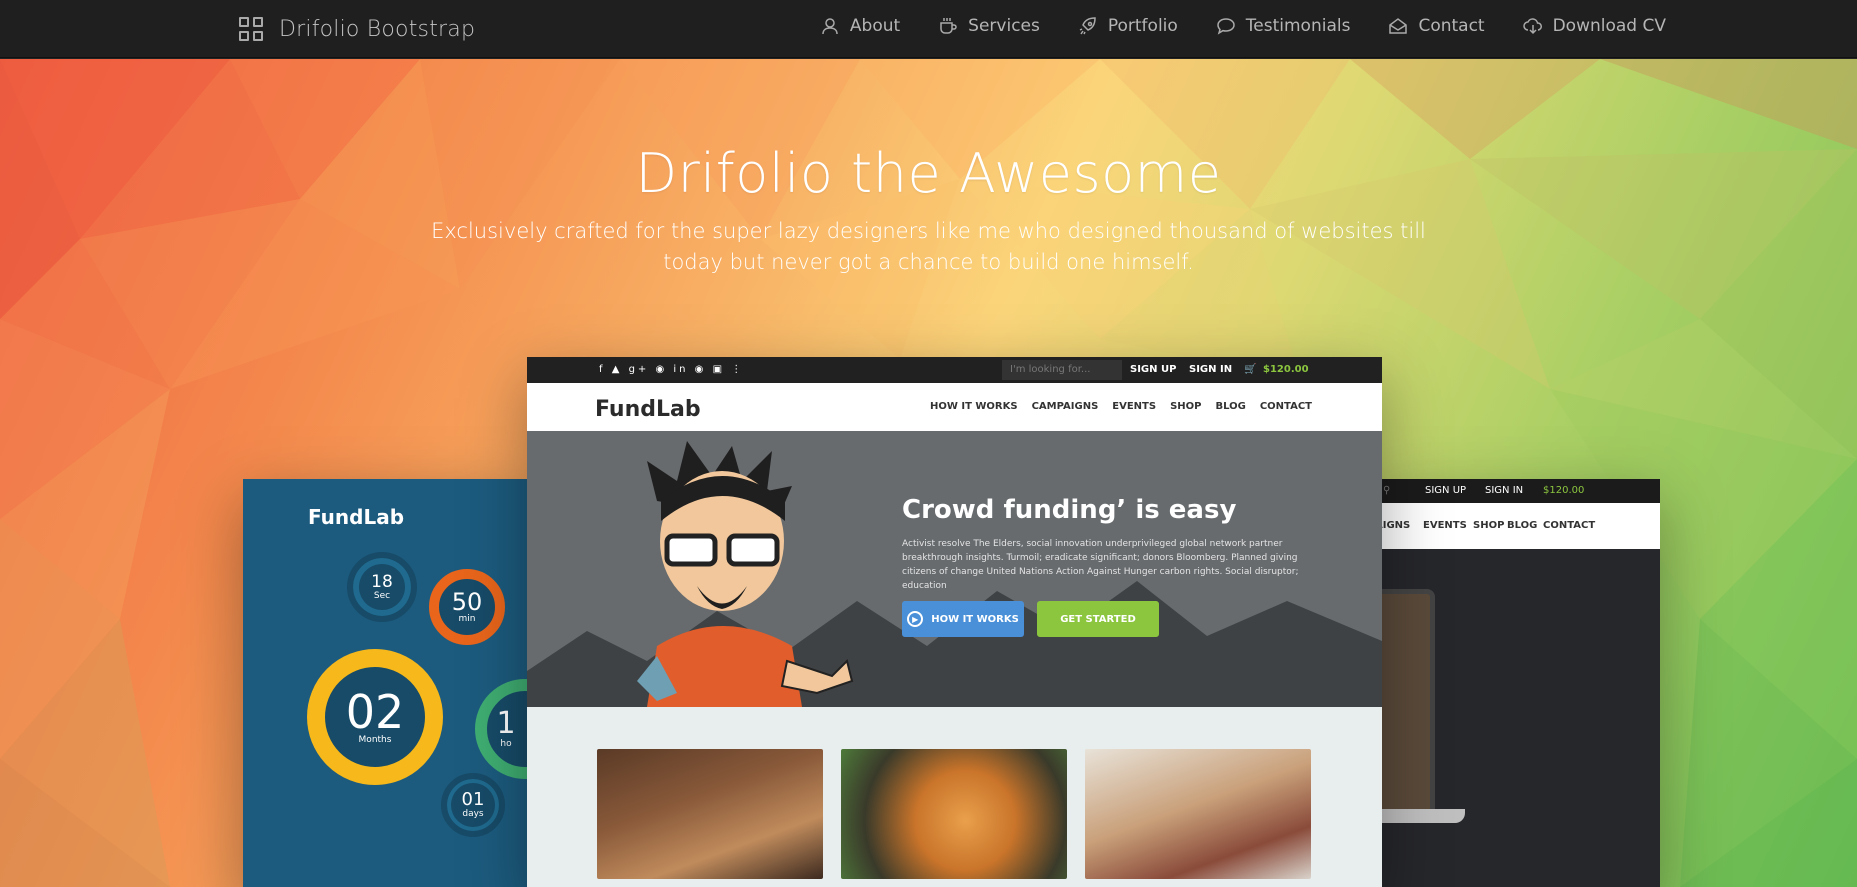  I want to click on nav-label: Portfolio, so click(1142, 26).